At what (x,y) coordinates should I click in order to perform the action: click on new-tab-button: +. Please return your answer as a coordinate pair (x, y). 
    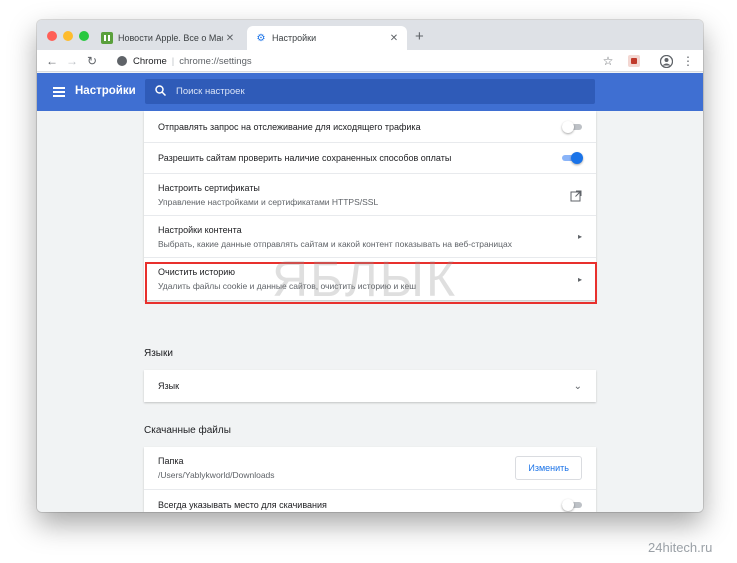
    Looking at the image, I should click on (419, 36).